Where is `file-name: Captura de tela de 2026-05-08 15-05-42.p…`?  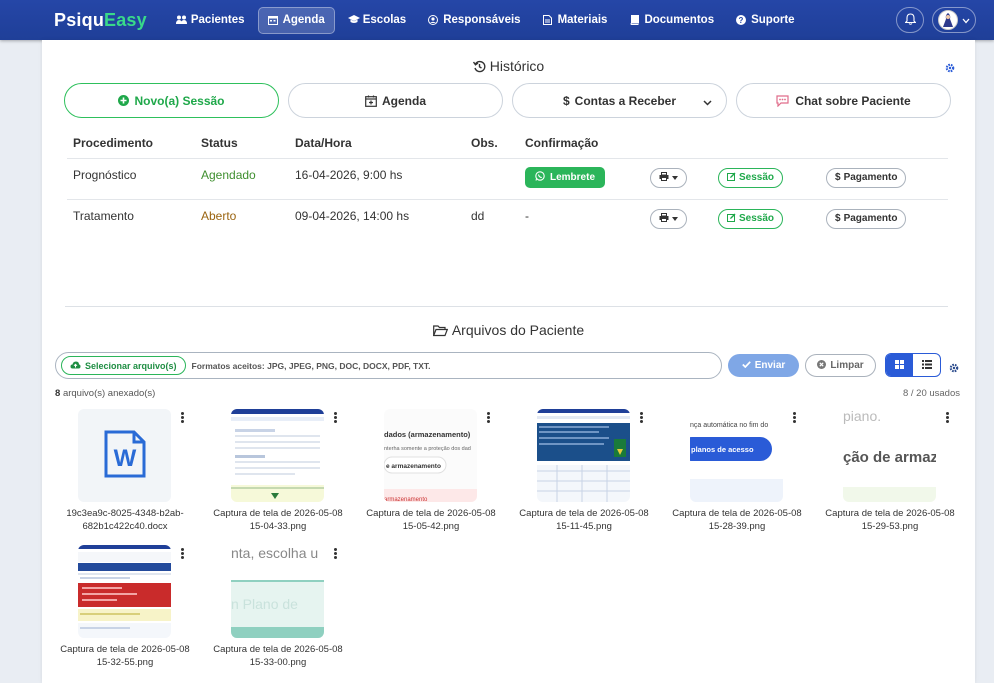
file-name: Captura de tela de 2026-05-08 15-05-42.p… is located at coordinates (431, 520).